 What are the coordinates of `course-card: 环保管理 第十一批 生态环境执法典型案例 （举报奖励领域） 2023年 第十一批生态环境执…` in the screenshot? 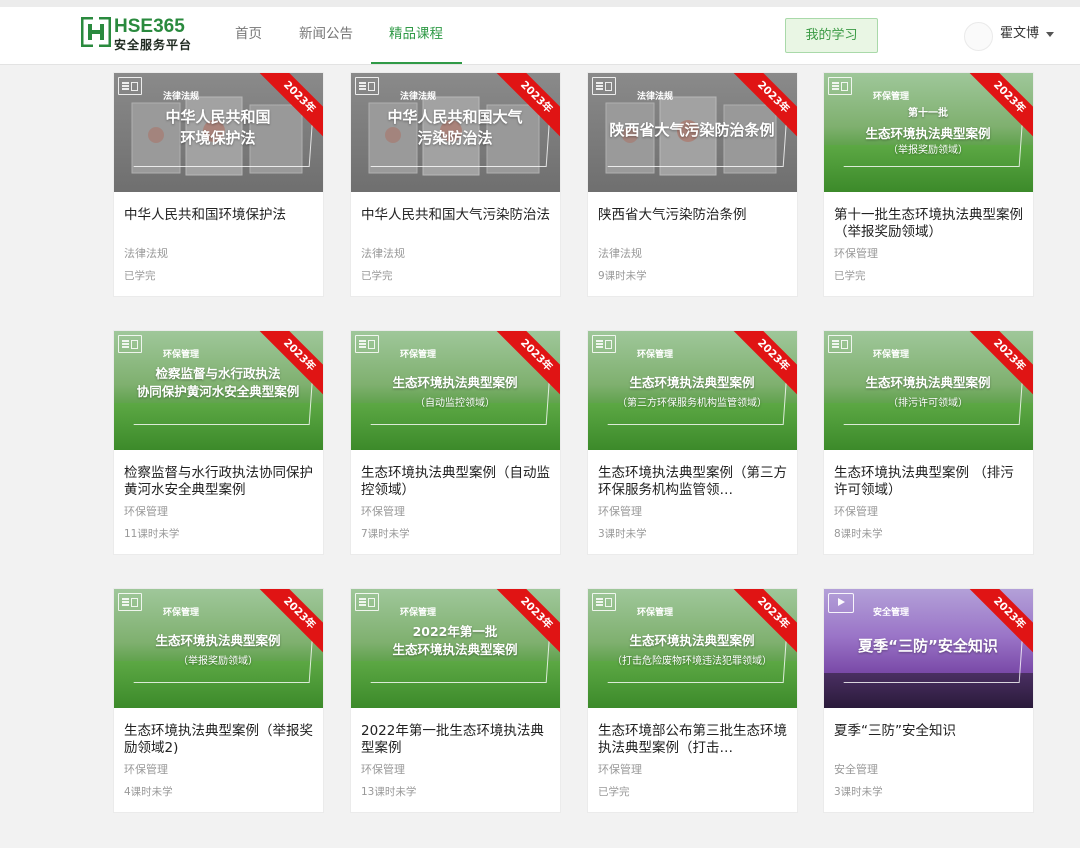 It's located at (928, 184).